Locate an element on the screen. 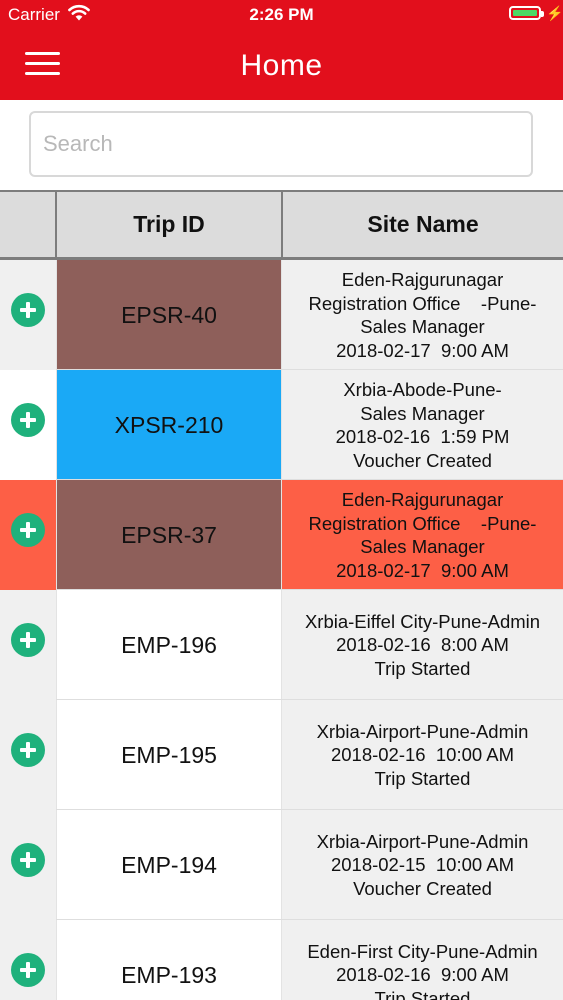 The height and width of the screenshot is (1000, 563). trip-id-cell: EMP-194 is located at coordinates (169, 865).